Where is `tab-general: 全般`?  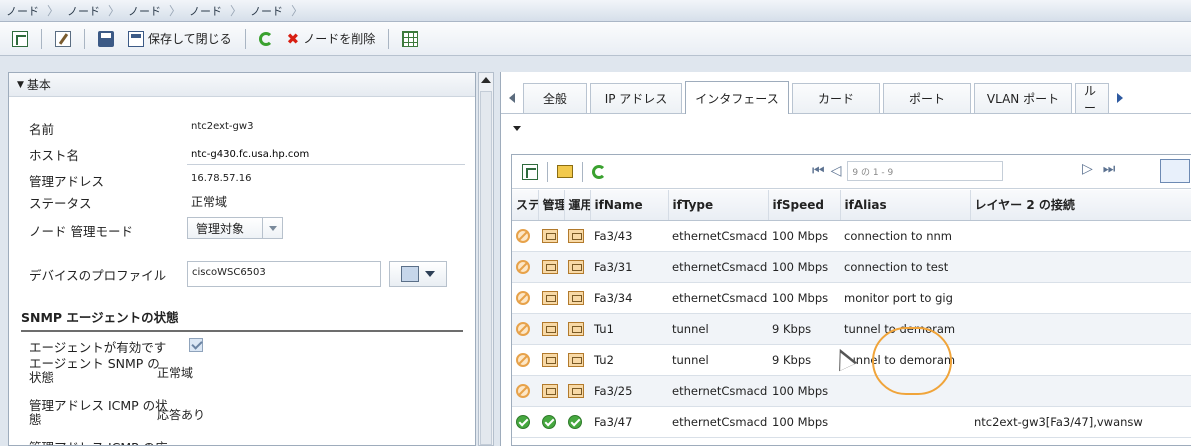
tab-general: 全般 is located at coordinates (555, 98).